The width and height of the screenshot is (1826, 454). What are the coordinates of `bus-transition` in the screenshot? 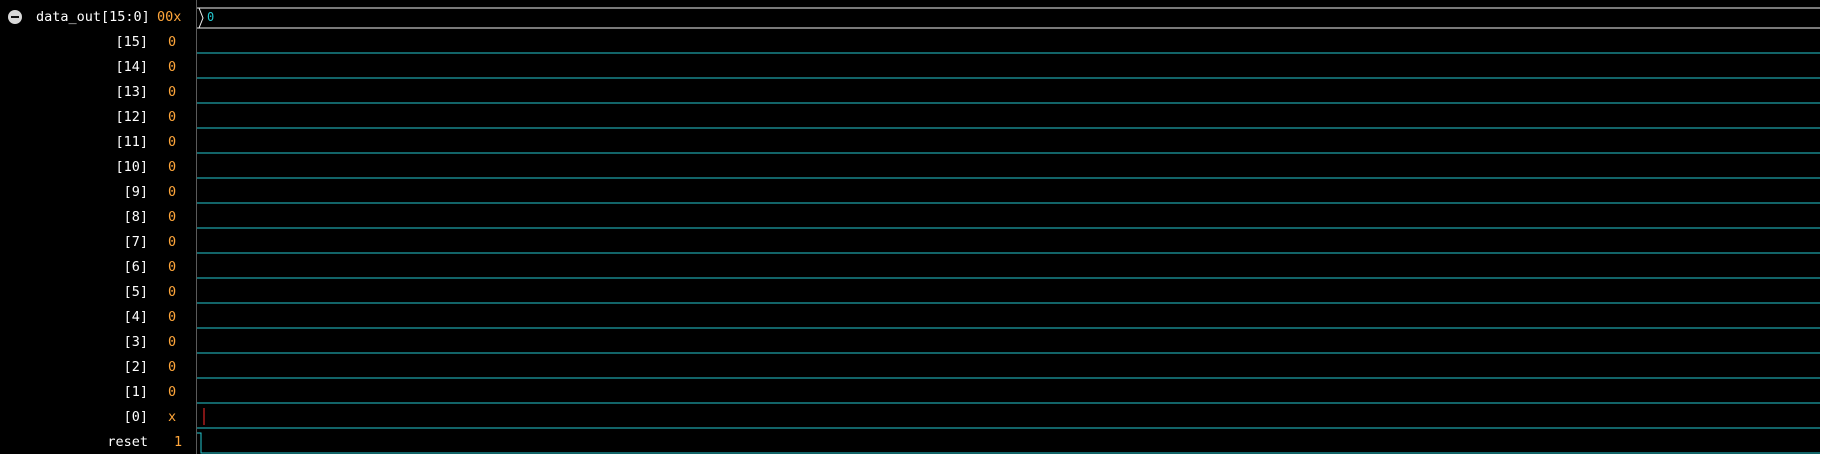 It's located at (201, 18).